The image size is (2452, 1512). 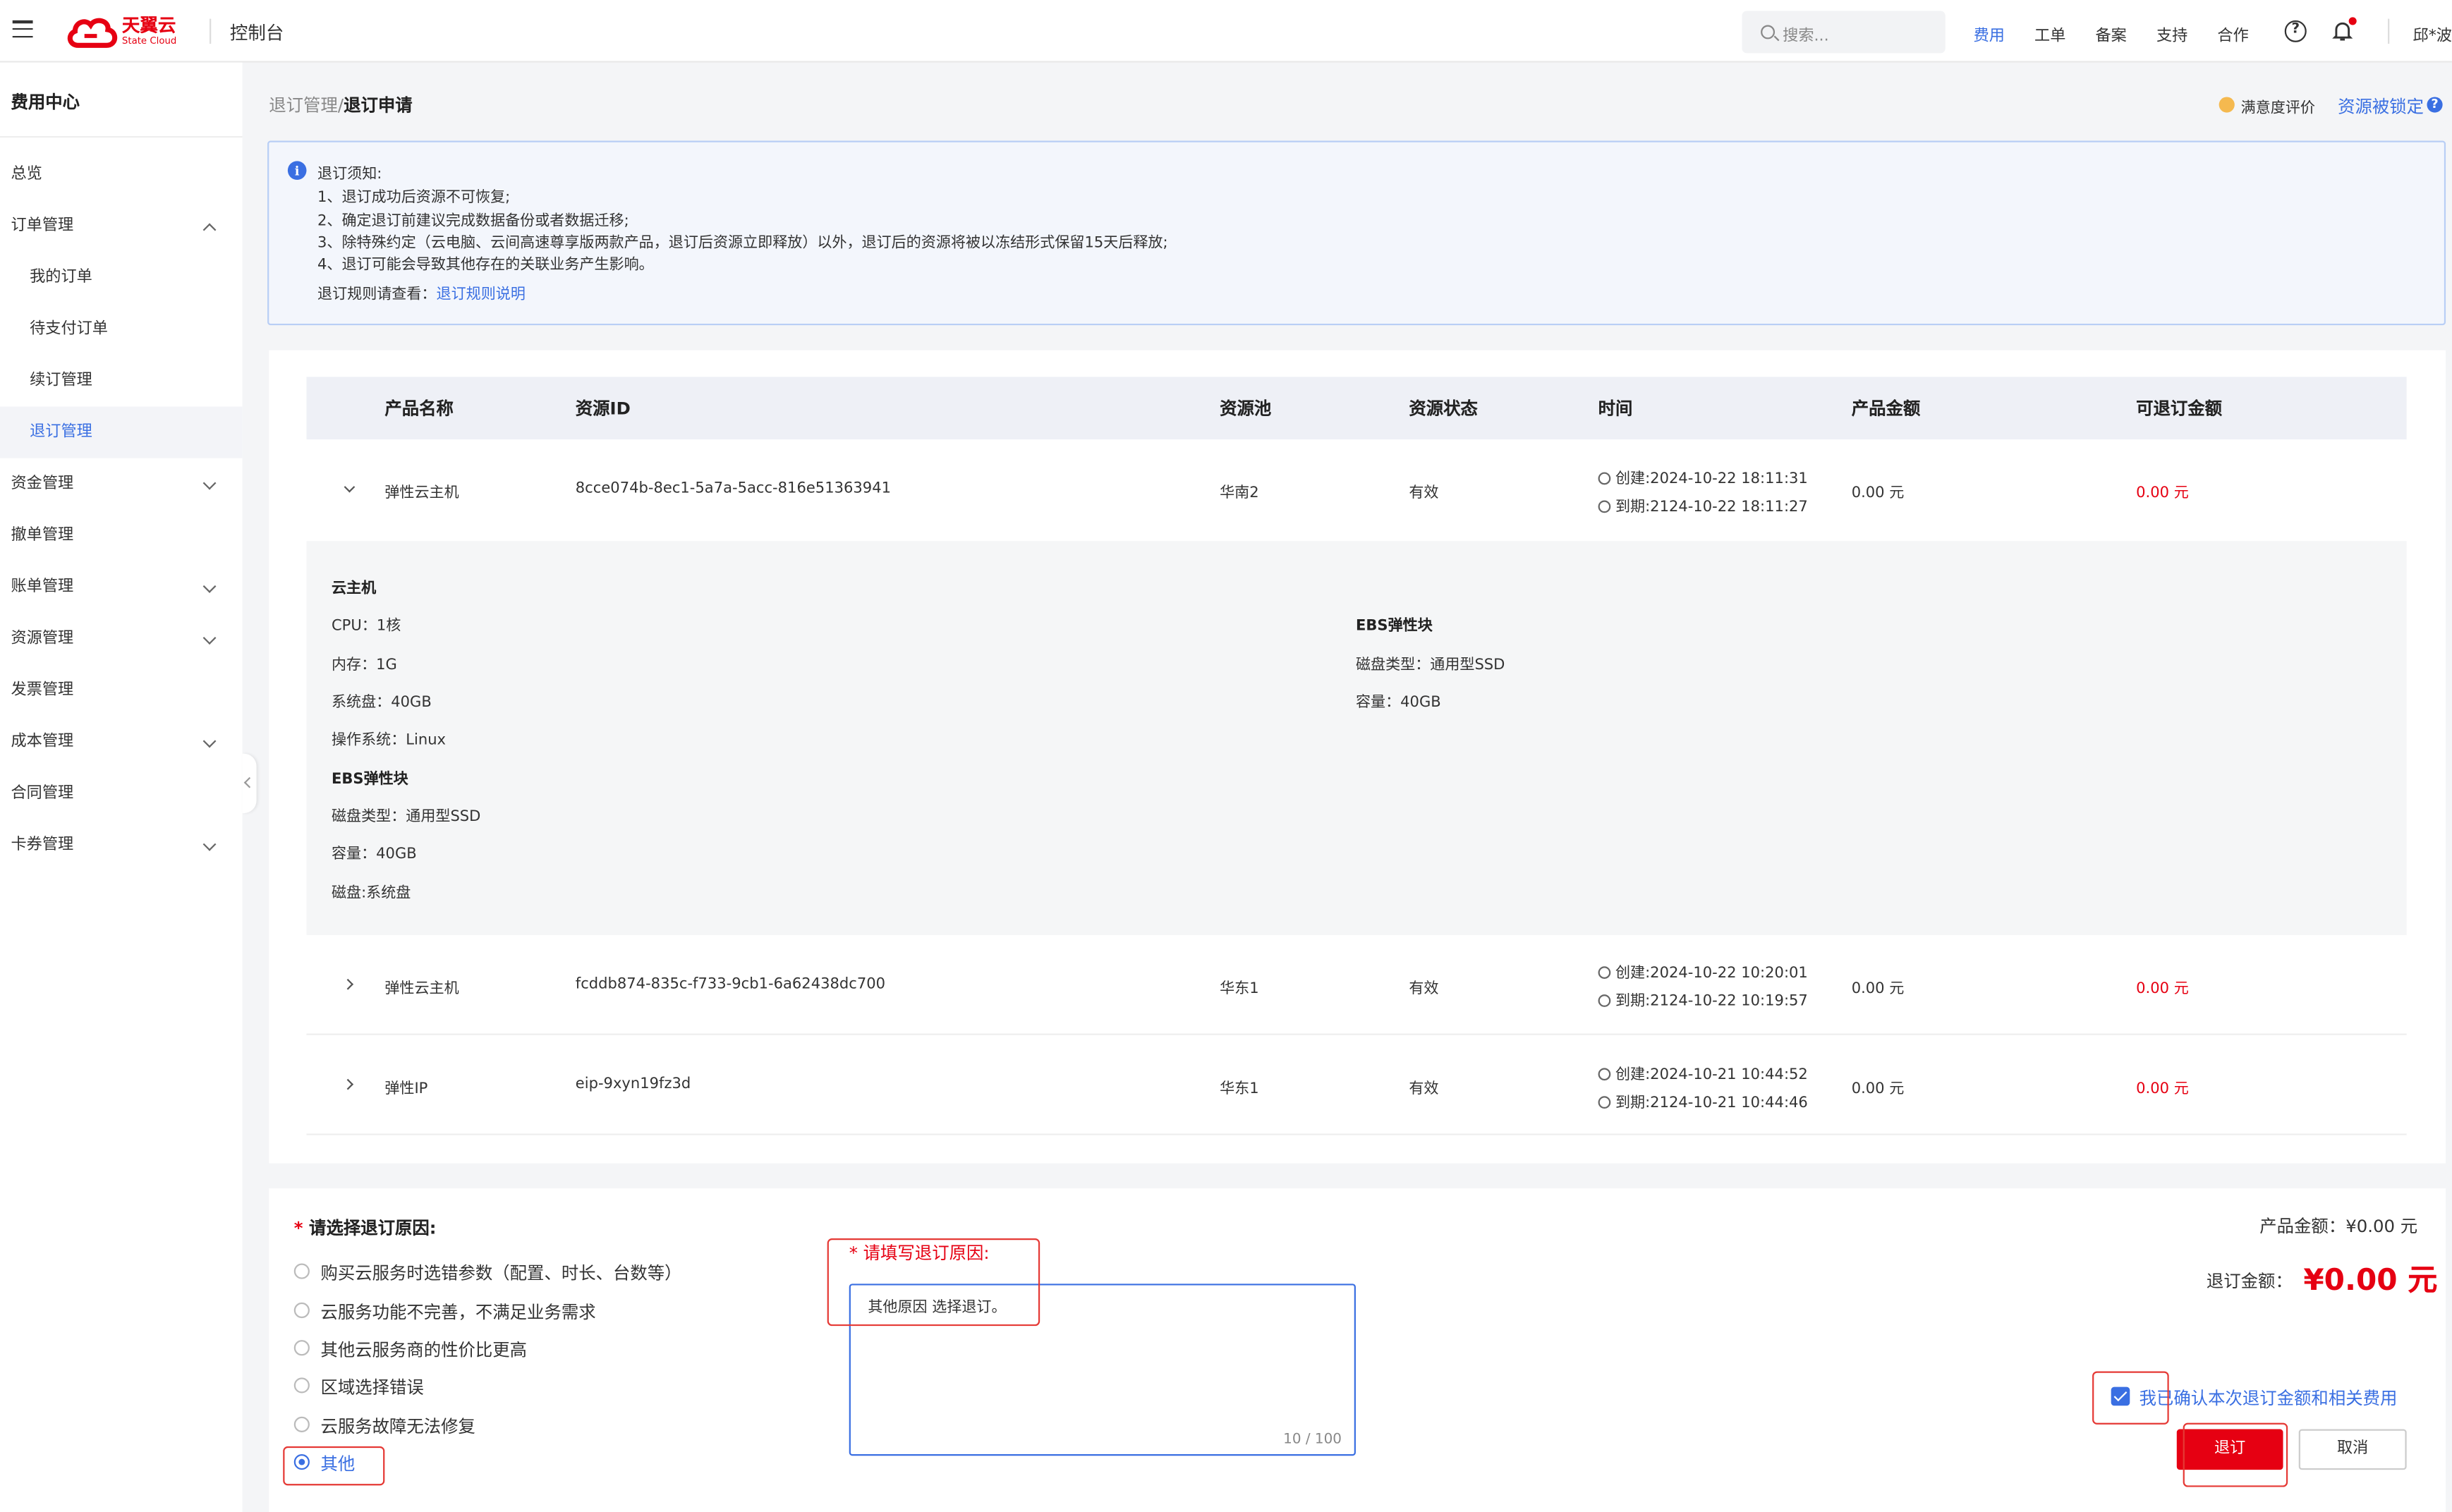 What do you see at coordinates (122, 793) in the screenshot?
I see `sidebar-item-contracts: 合同管理` at bounding box center [122, 793].